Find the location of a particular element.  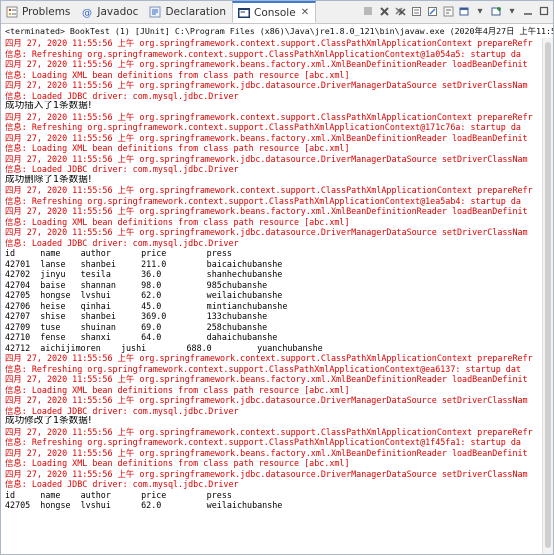

minimize-icon is located at coordinates (528, 11).